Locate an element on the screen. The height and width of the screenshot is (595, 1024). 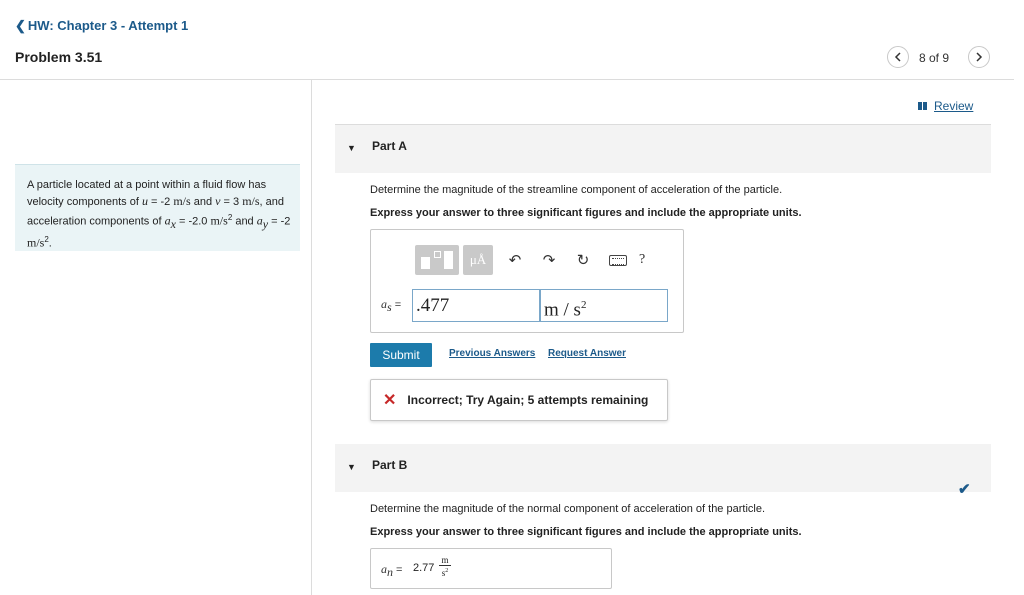
unit-den-exp: 2 is located at coordinates (447, 571).